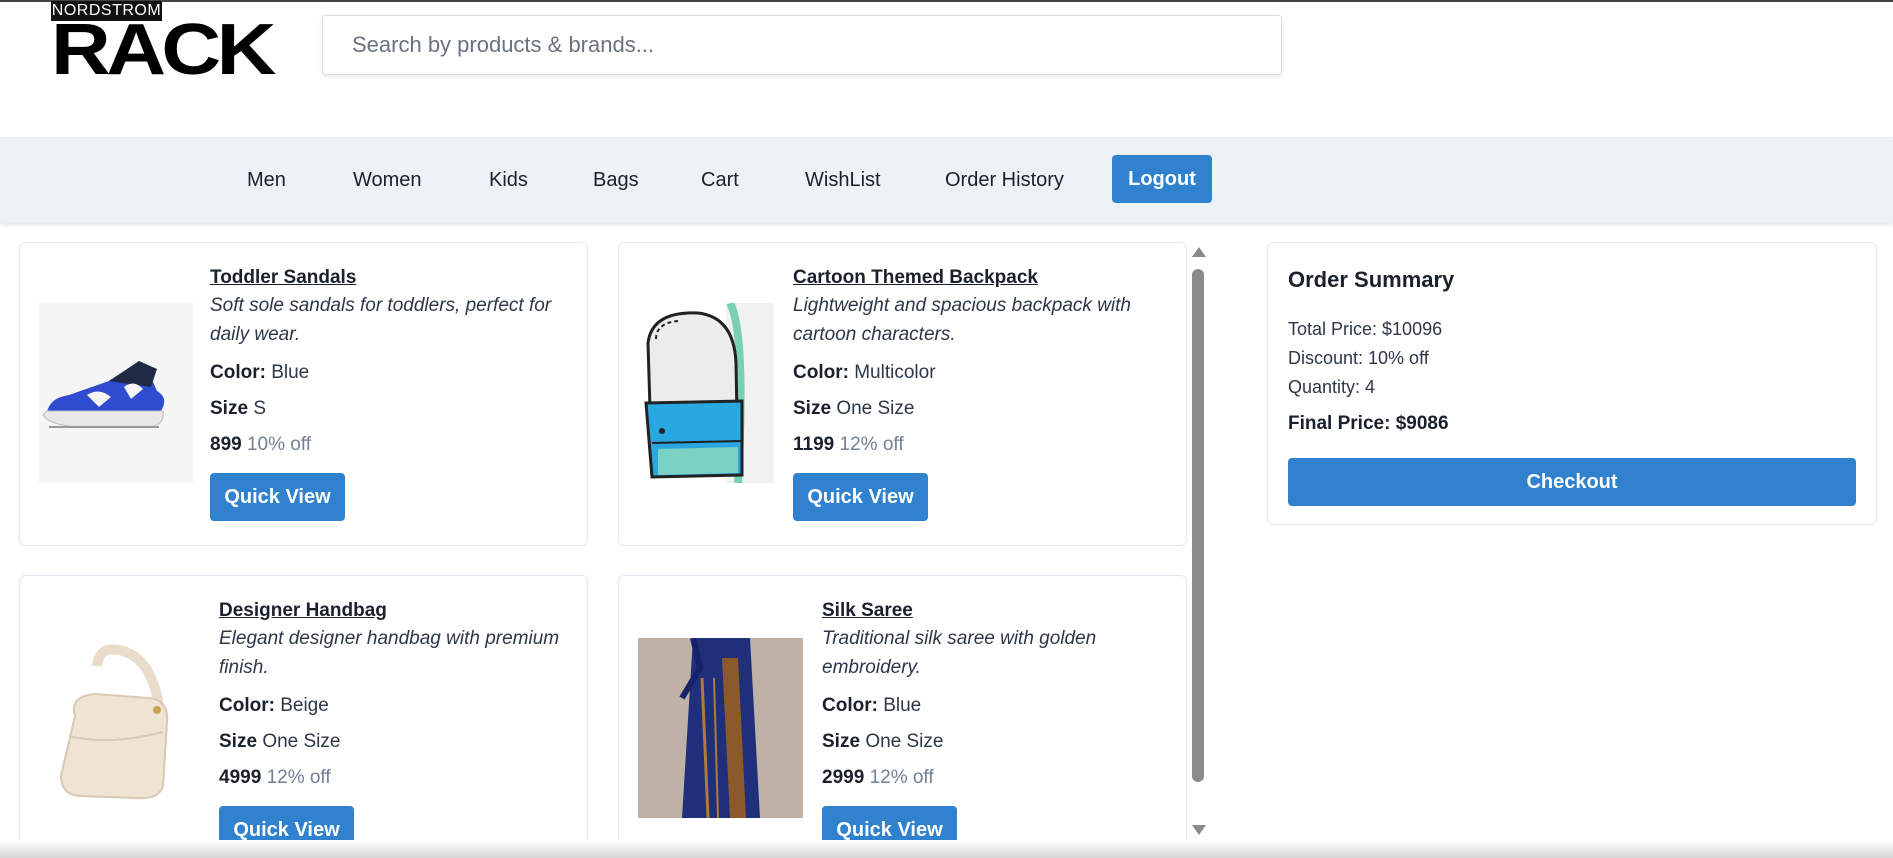  Describe the element at coordinates (1358, 358) in the screenshot. I see `discount: Discount: 10% off` at that location.